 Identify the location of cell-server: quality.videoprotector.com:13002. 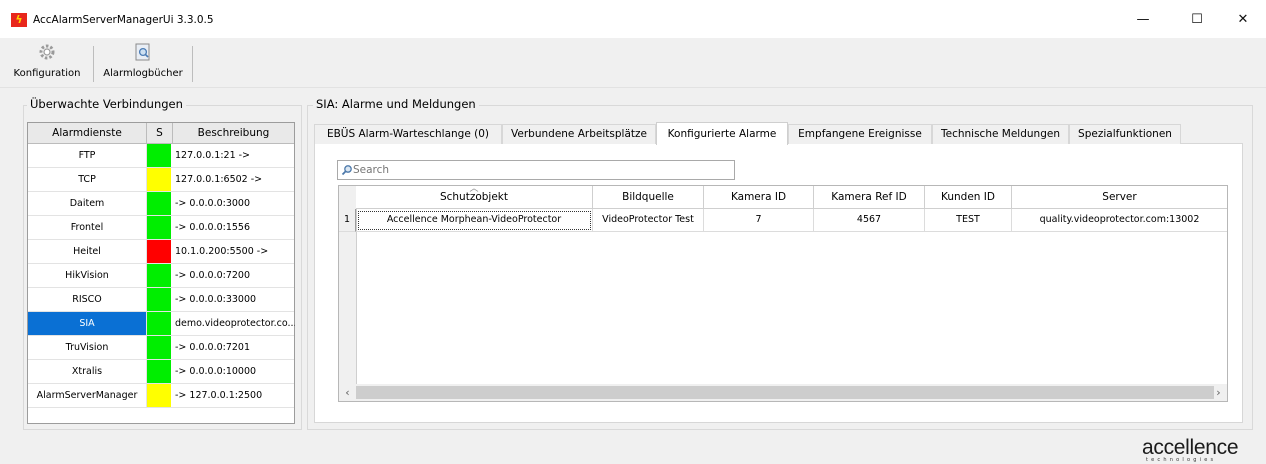
(1119, 220).